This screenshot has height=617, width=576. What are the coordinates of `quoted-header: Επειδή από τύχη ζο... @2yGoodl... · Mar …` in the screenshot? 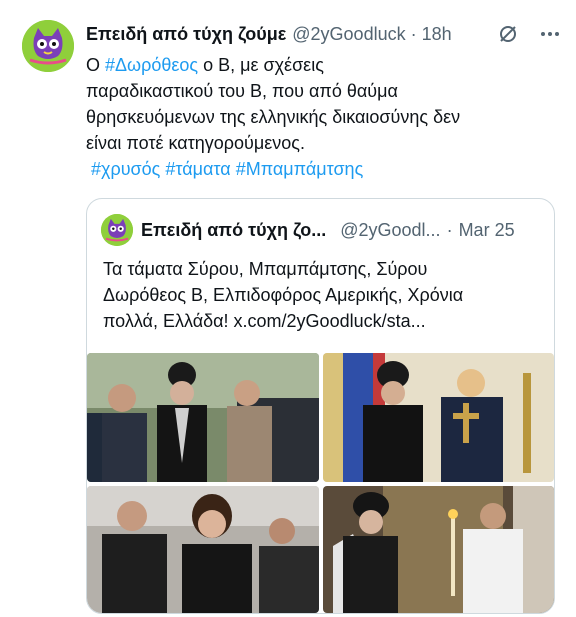 It's located at (320, 230).